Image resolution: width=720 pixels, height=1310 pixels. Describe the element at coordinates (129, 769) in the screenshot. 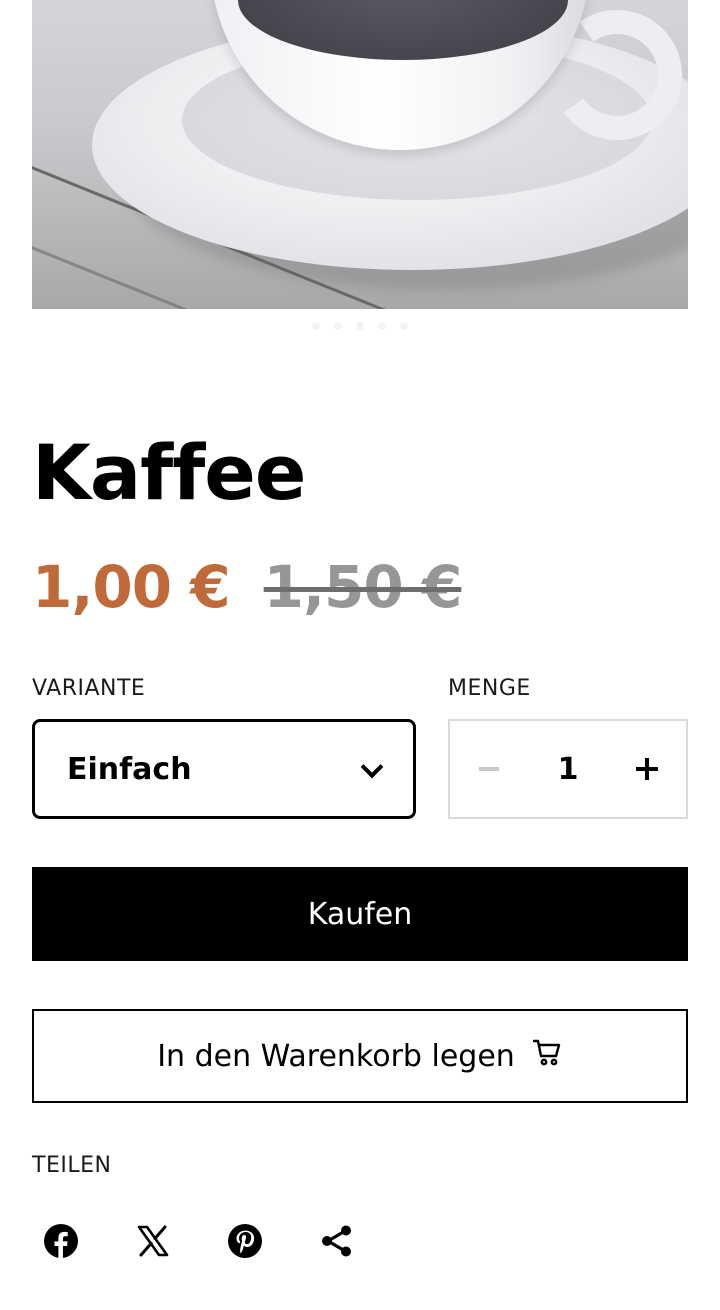

I see `variant-selected-value: Einfach` at that location.